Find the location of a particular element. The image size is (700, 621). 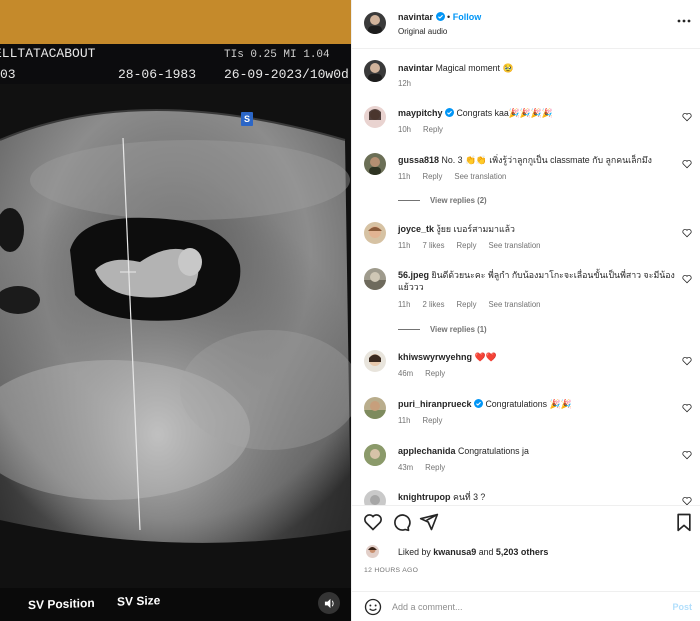

sv-position-label: SV Position is located at coordinates (61, 604).